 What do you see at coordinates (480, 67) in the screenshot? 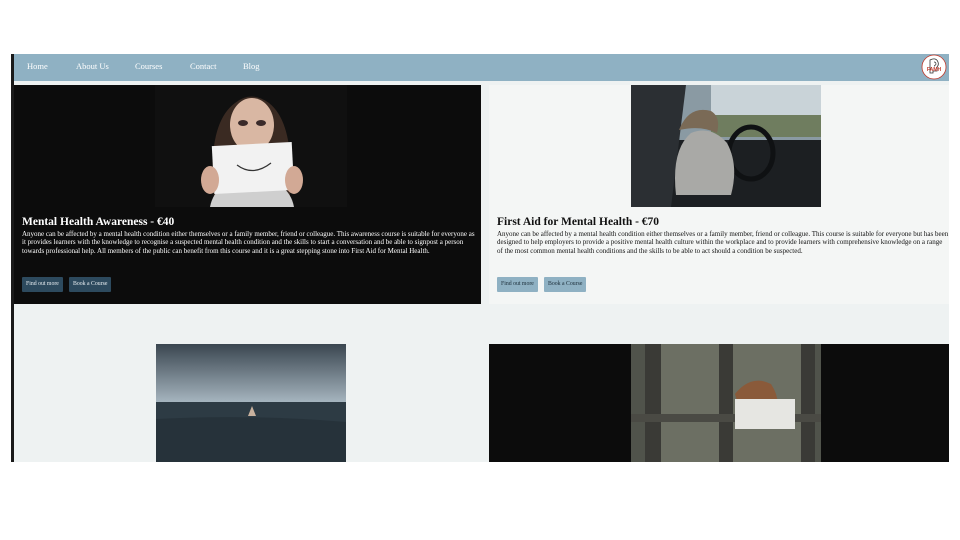
I see `top-nav: Home About Us Courses Contact Blog FAMH` at bounding box center [480, 67].